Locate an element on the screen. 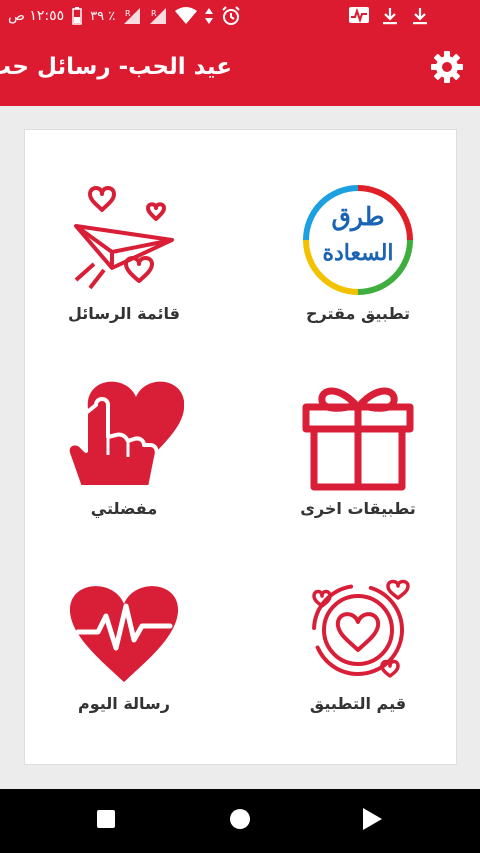  data-arrows-icon is located at coordinates (209, 16).